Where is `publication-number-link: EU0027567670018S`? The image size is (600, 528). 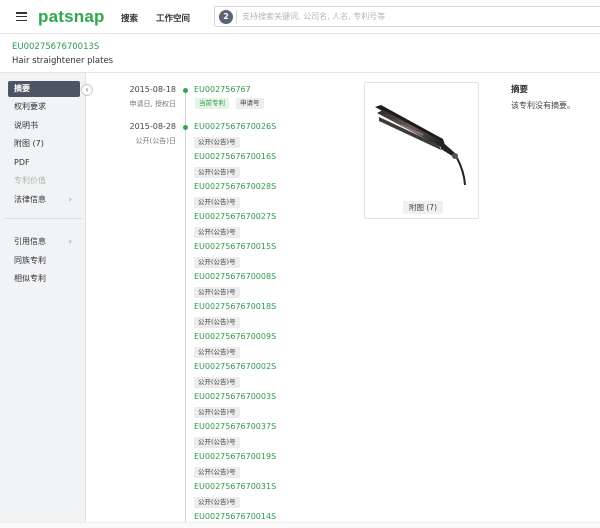 publication-number-link: EU0027567670018S is located at coordinates (274, 309).